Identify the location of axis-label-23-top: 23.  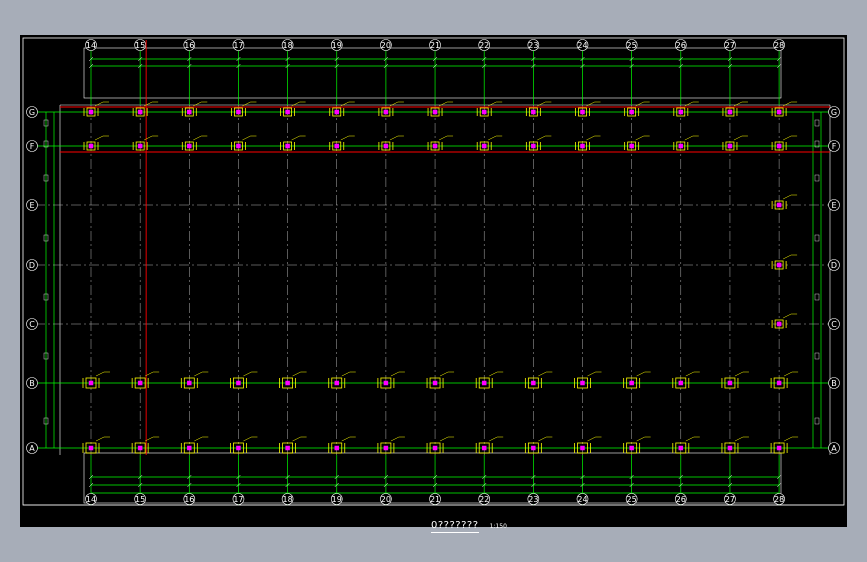
(533, 45).